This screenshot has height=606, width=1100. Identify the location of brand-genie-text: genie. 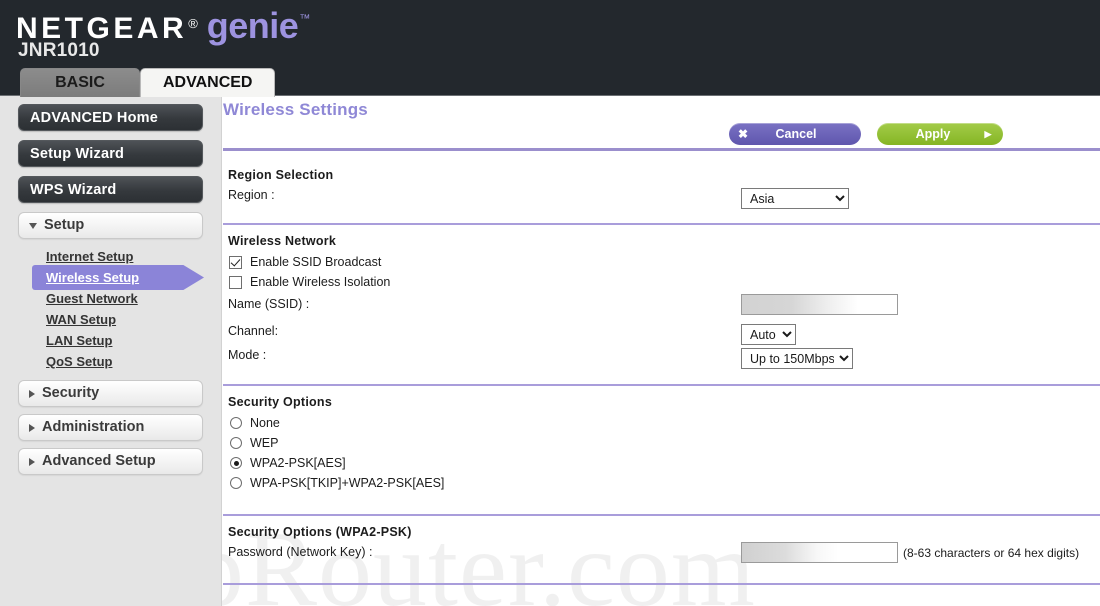
(252, 25).